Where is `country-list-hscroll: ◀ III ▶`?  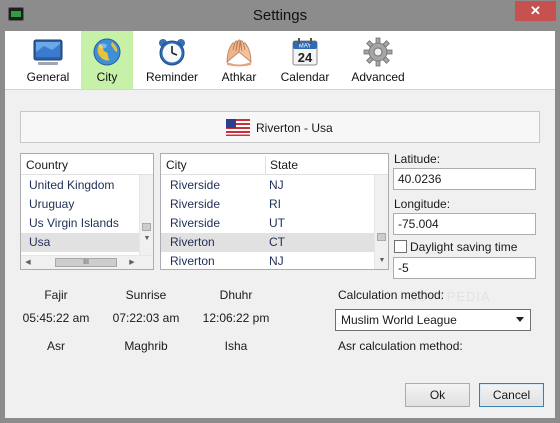 country-list-hscroll: ◀ III ▶ is located at coordinates (87, 262).